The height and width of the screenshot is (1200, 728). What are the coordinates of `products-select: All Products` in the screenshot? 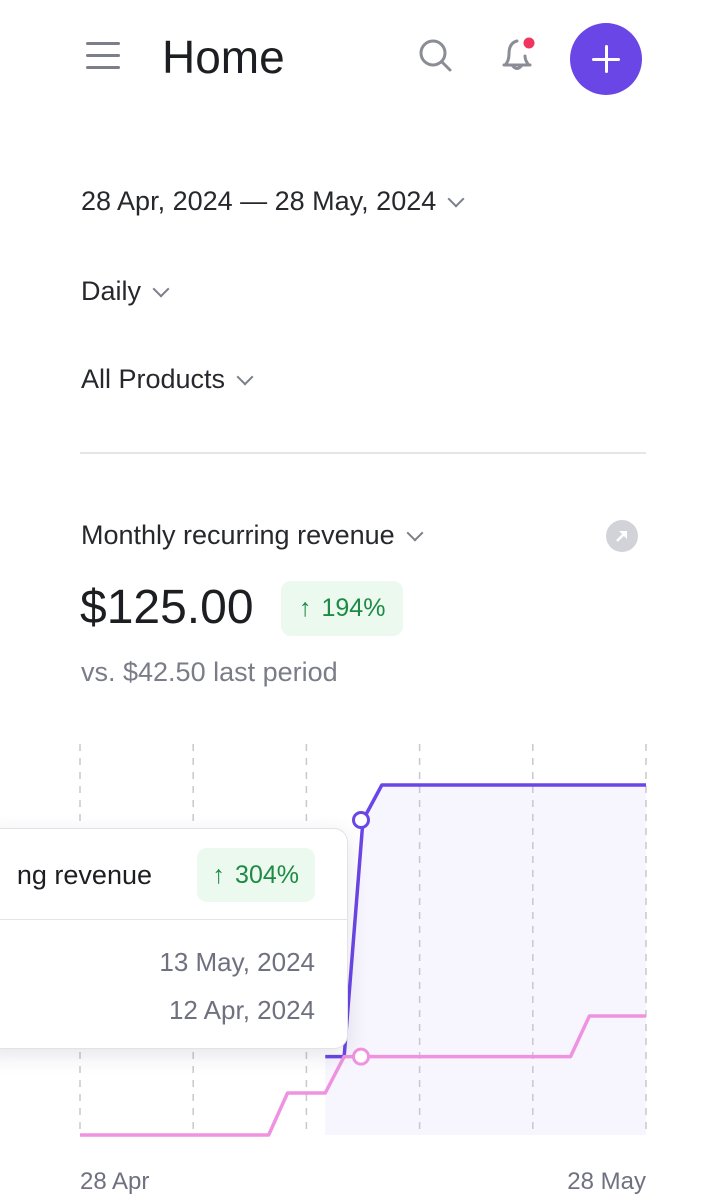 It's located at (167, 379).